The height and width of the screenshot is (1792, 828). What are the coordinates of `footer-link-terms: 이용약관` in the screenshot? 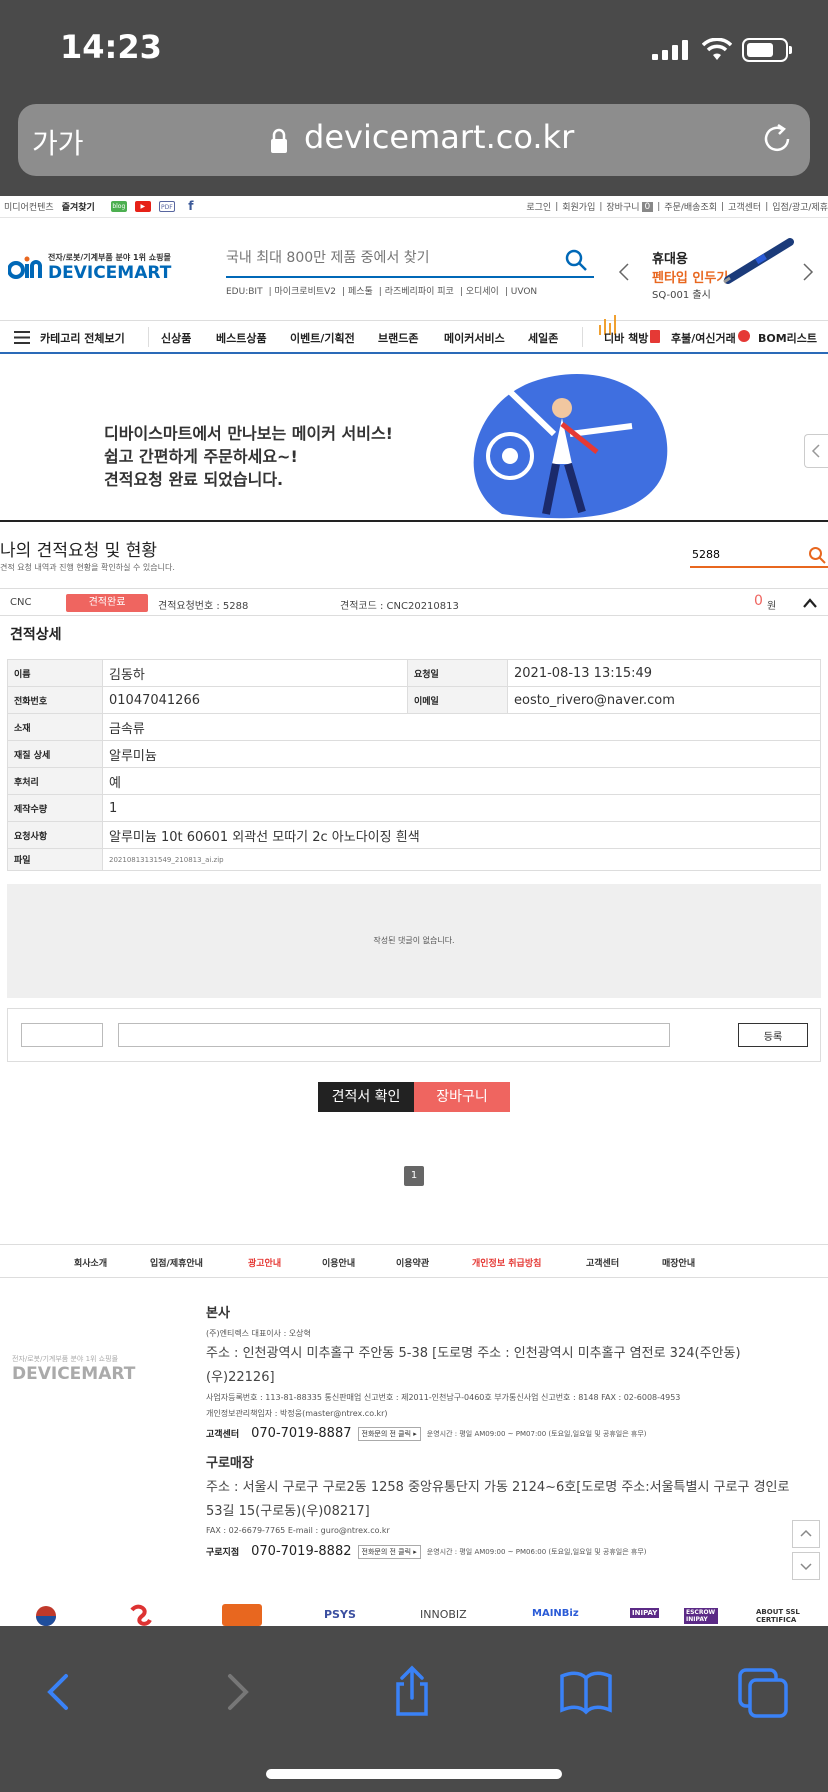 It's located at (412, 1262).